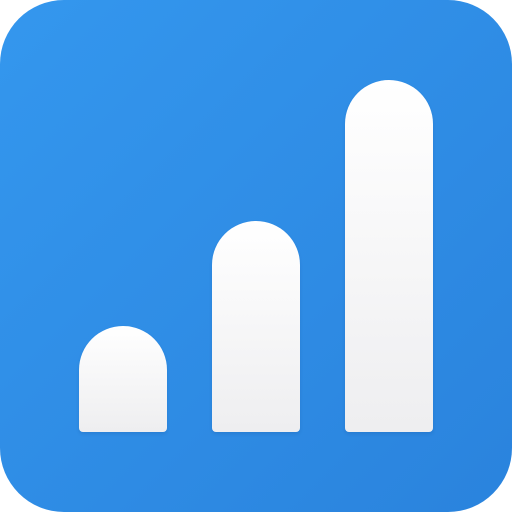 This screenshot has width=512, height=512. What do you see at coordinates (389, 256) in the screenshot?
I see `bar-tall` at bounding box center [389, 256].